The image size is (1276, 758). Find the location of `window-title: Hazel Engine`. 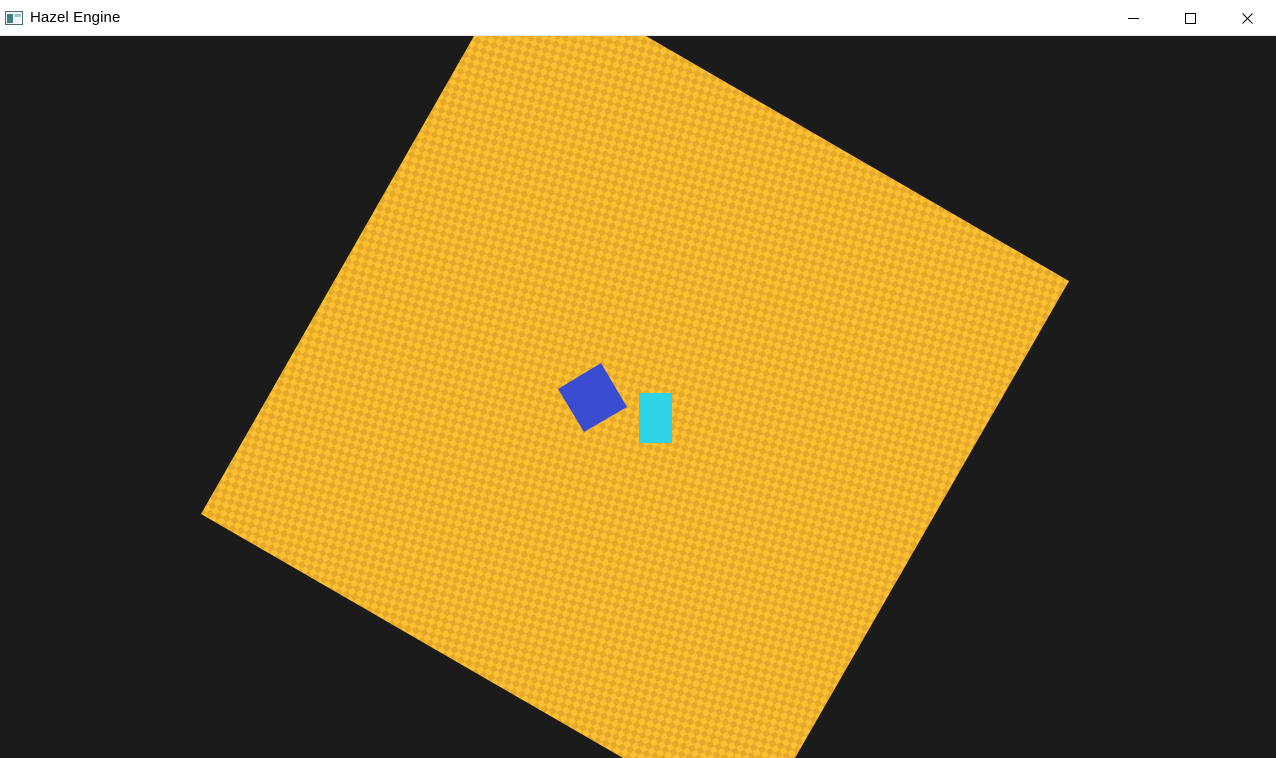

window-title: Hazel Engine is located at coordinates (75, 17).